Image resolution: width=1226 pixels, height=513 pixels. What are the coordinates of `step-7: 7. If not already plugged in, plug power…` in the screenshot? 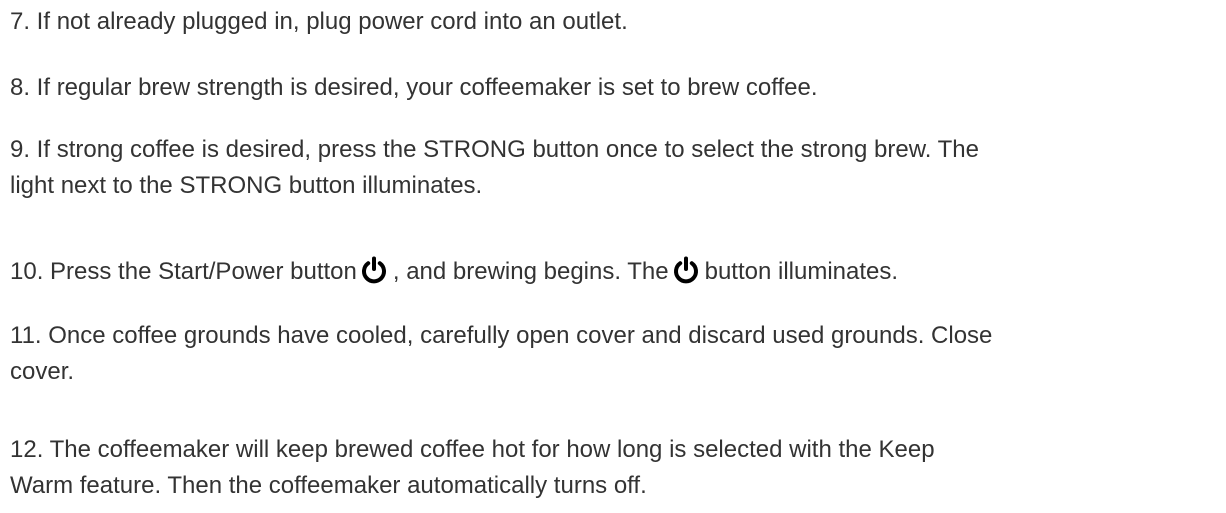 It's located at (319, 22).